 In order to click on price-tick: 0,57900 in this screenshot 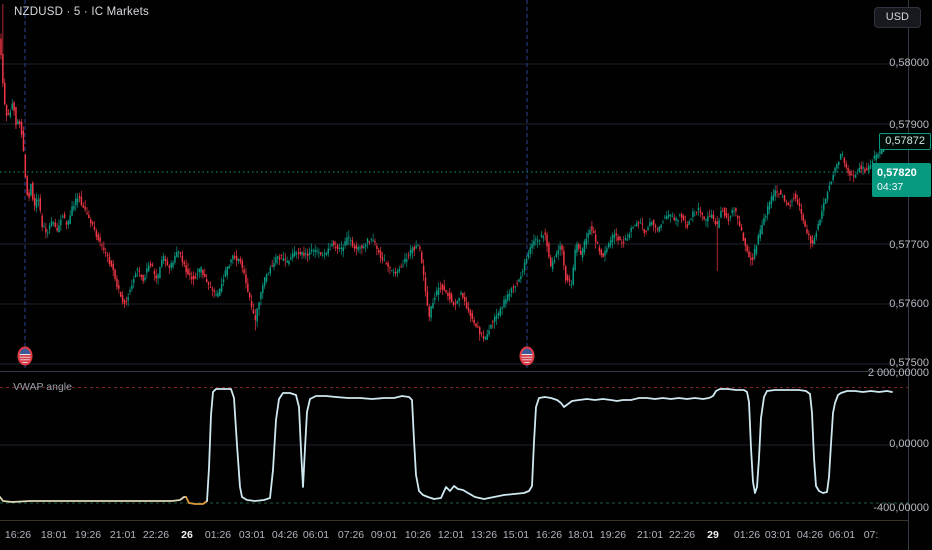, I will do `click(909, 125)`.